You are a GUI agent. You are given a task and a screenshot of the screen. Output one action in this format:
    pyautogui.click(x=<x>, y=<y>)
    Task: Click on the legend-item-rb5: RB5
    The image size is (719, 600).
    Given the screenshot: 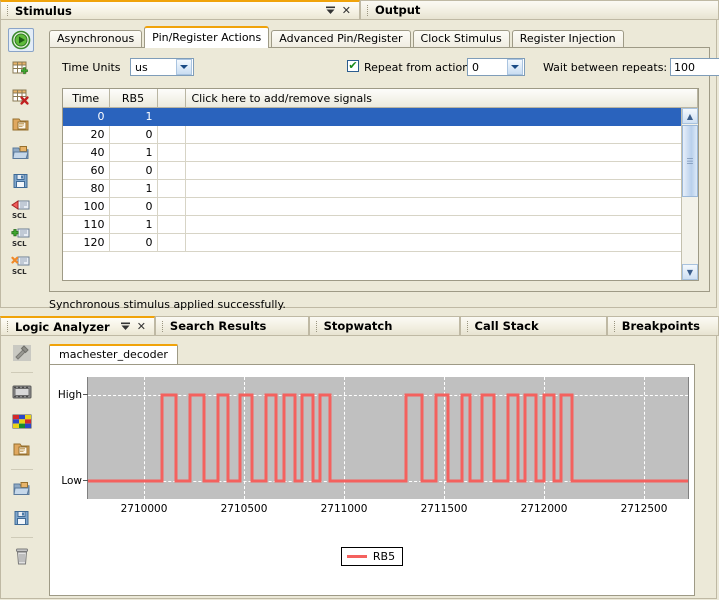 What is the action you would take?
    pyautogui.click(x=372, y=556)
    